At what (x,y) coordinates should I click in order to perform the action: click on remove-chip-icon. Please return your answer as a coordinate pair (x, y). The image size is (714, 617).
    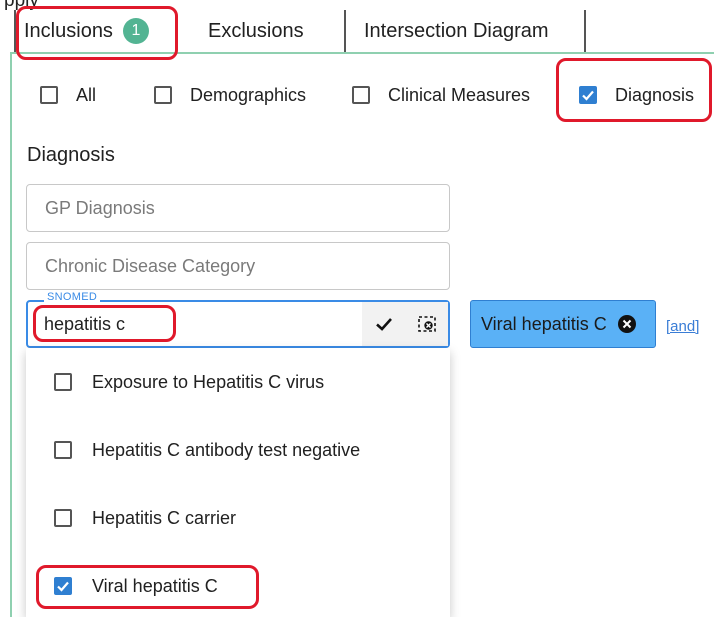
    Looking at the image, I should click on (627, 324).